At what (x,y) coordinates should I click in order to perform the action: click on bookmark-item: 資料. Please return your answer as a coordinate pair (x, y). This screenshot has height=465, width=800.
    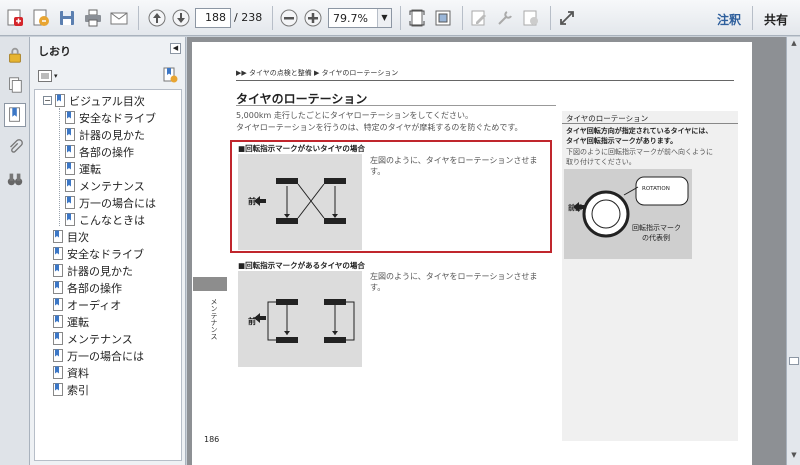
    Looking at the image, I should click on (71, 372).